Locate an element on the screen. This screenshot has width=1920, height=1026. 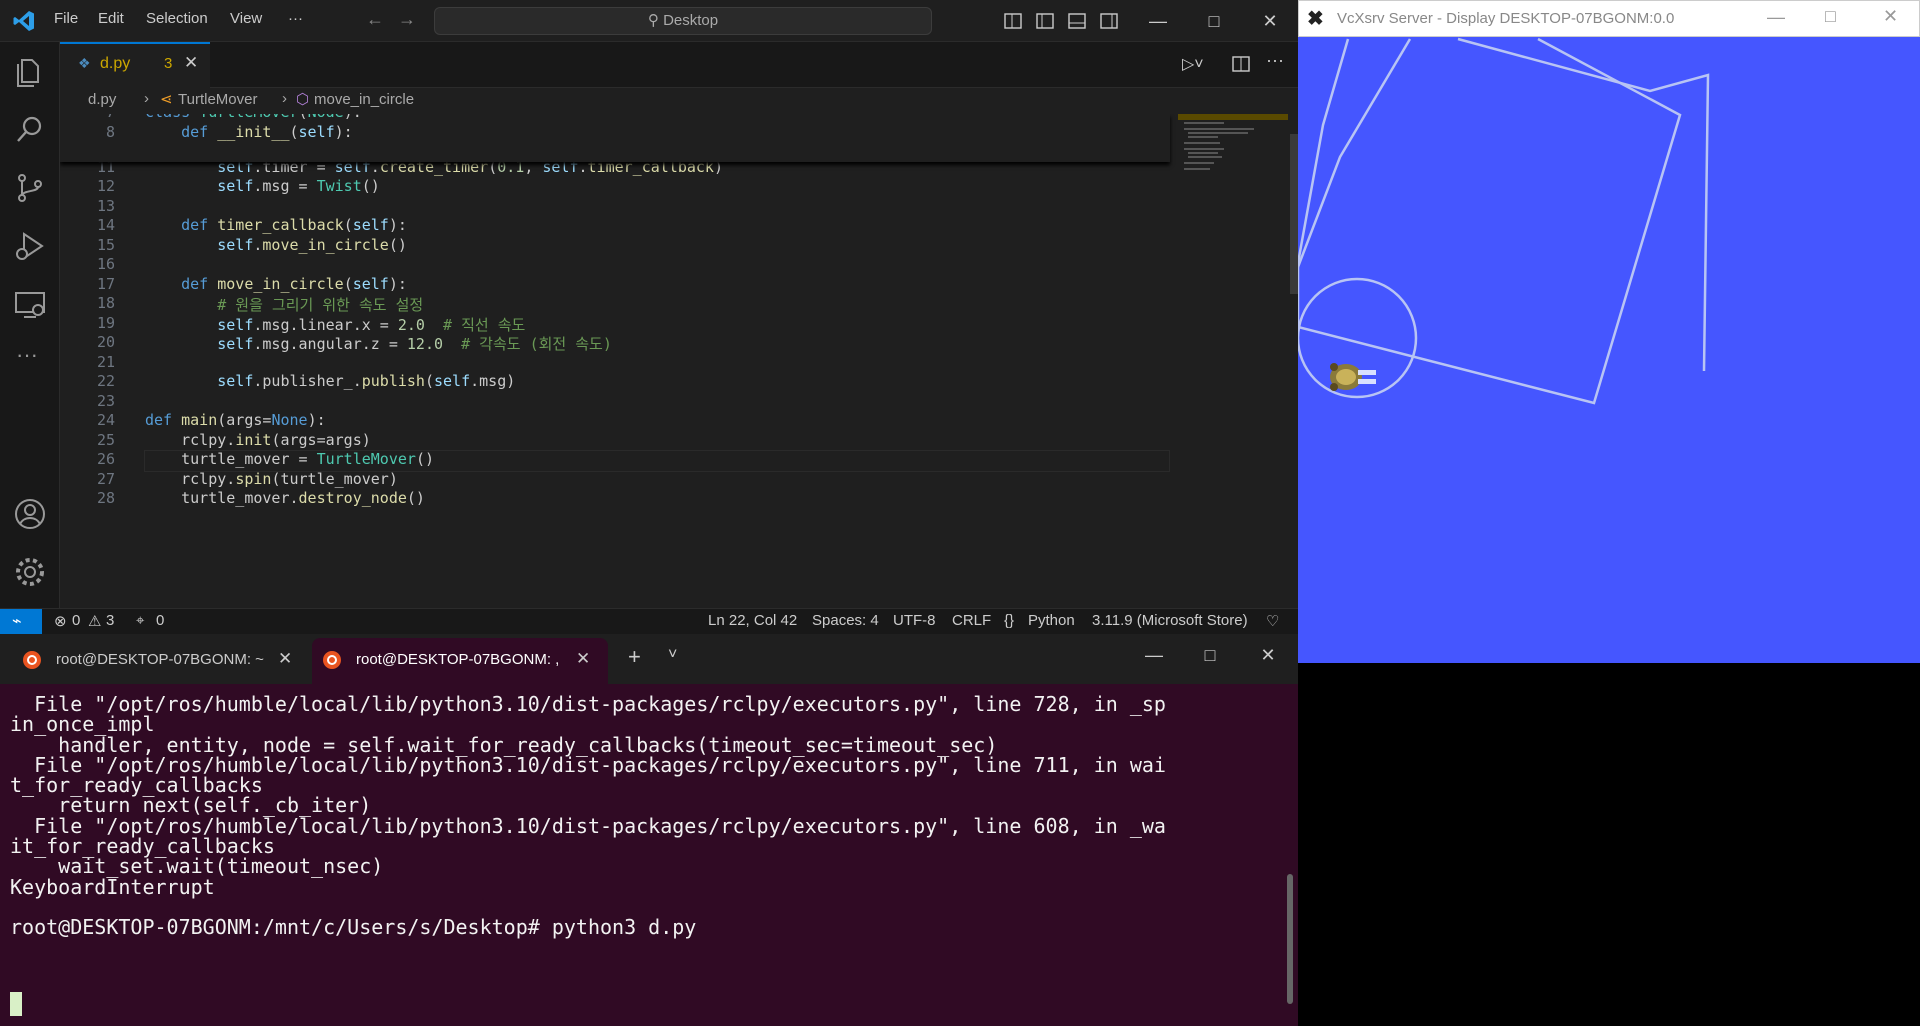
line-number: 27 is located at coordinates (105, 478).